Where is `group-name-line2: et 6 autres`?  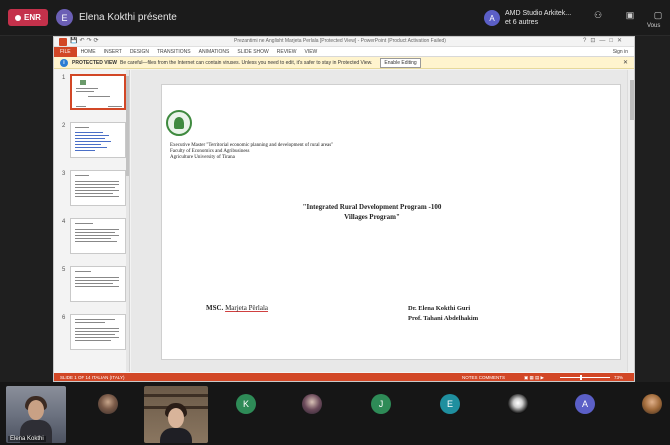 group-name-line2: et 6 autres is located at coordinates (522, 22).